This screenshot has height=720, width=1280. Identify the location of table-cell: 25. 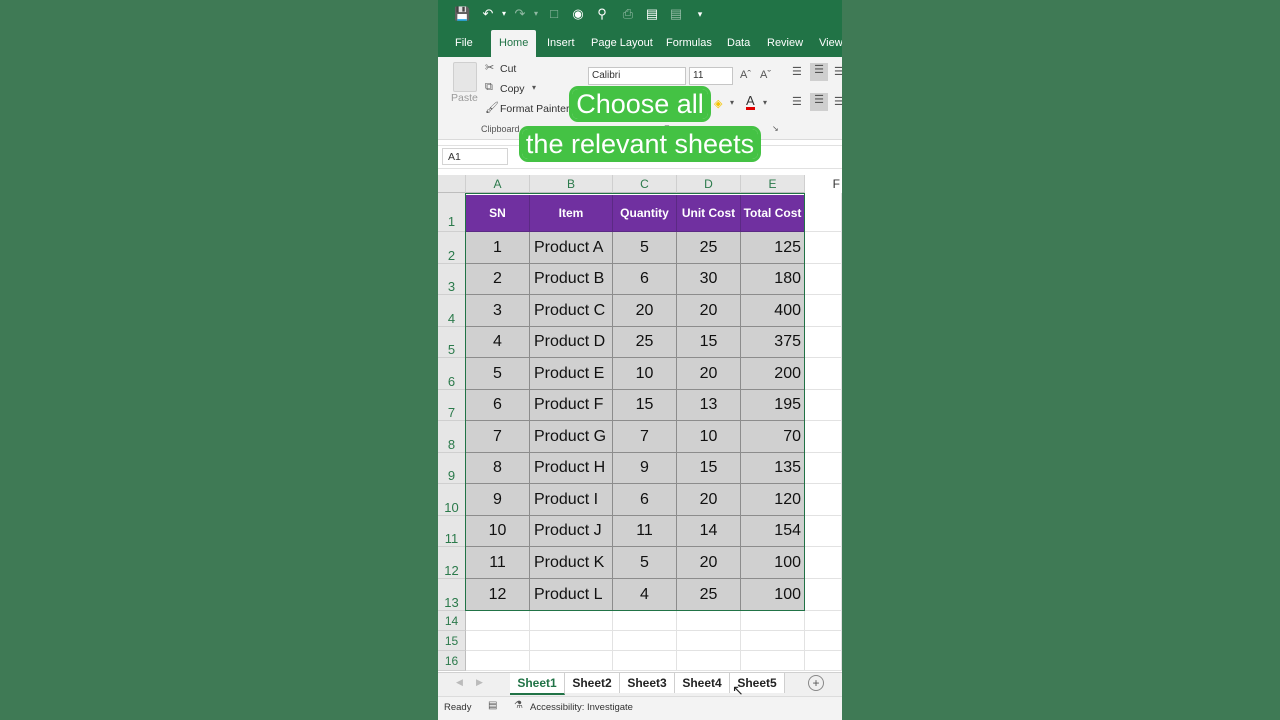
(709, 595).